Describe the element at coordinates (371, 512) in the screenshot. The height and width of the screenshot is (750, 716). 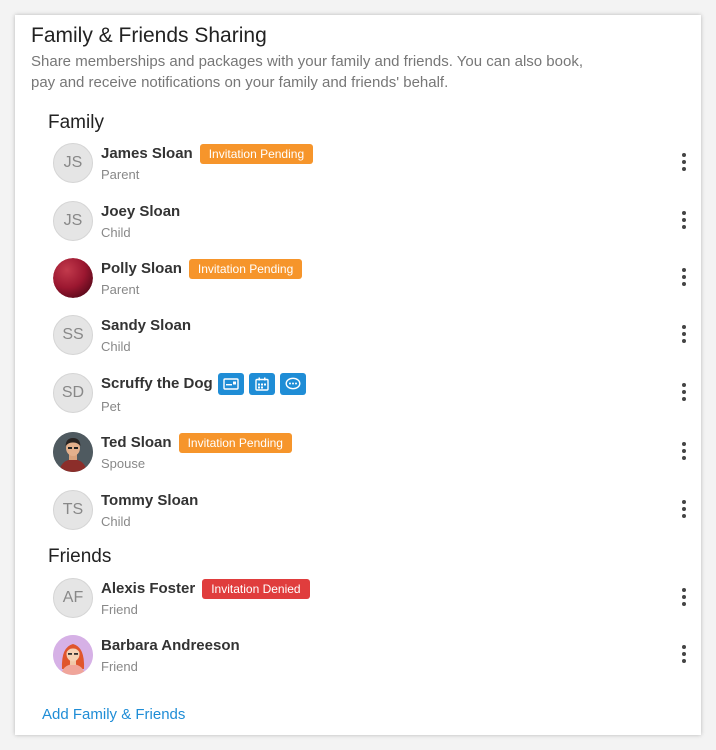
I see `list-item: TS Tommy Sloan Child` at that location.